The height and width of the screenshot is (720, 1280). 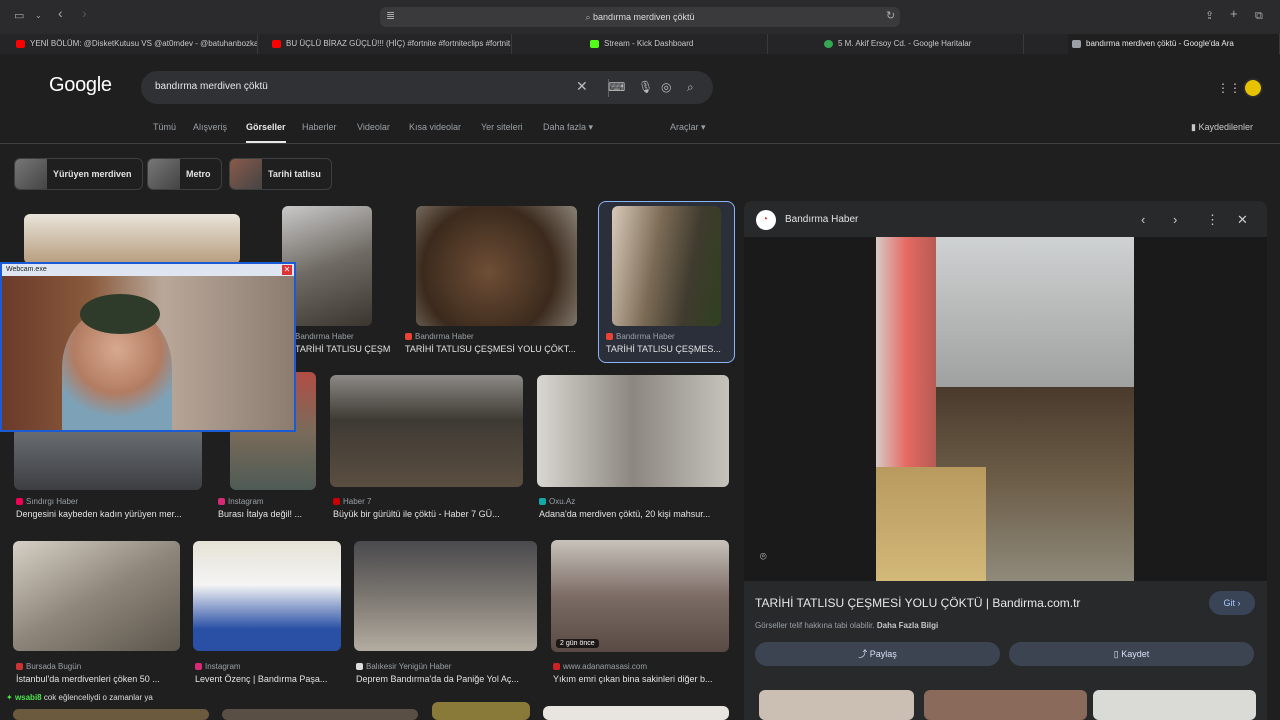 What do you see at coordinates (1253, 88) in the screenshot?
I see `avatar` at bounding box center [1253, 88].